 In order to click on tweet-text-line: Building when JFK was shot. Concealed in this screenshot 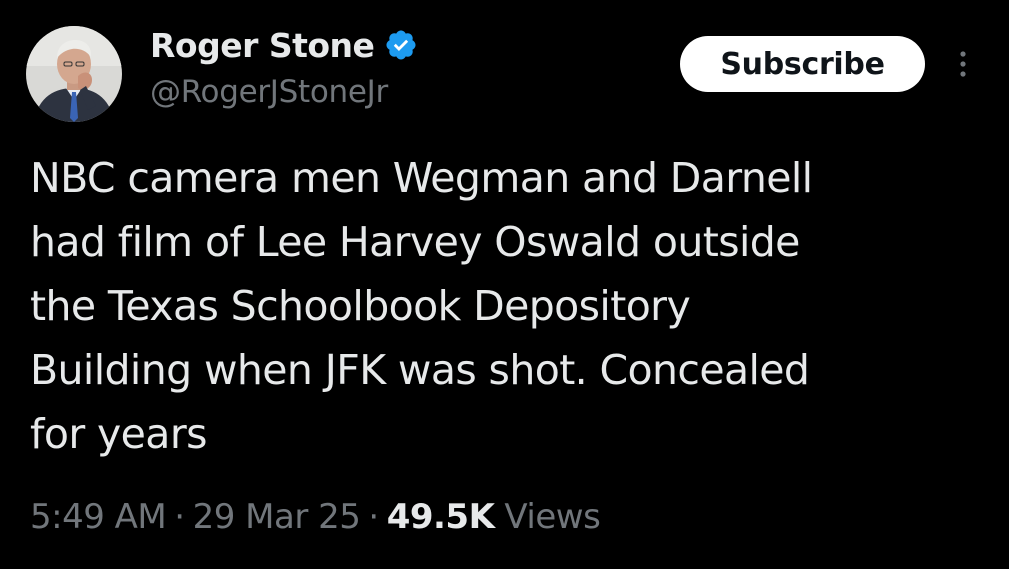, I will do `click(420, 370)`.